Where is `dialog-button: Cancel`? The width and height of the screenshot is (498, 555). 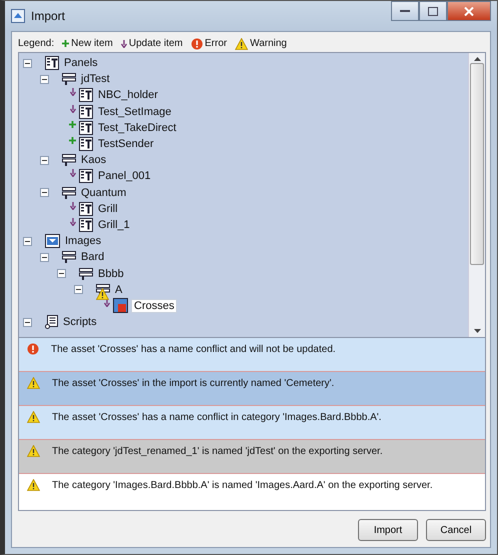
dialog-button: Cancel is located at coordinates (456, 530).